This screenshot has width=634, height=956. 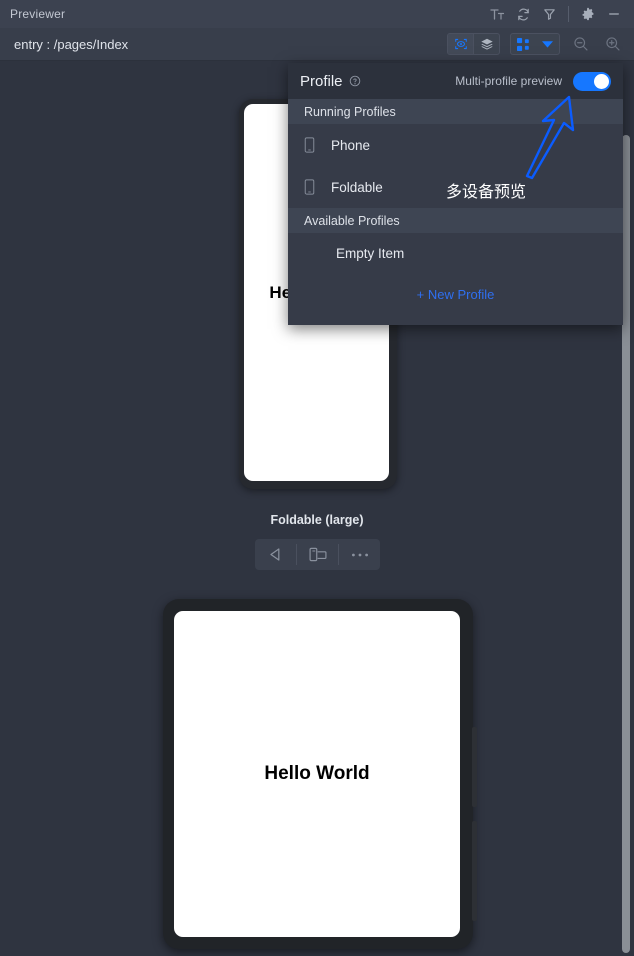 I want to click on settings-gear-icon, so click(x=588, y=14).